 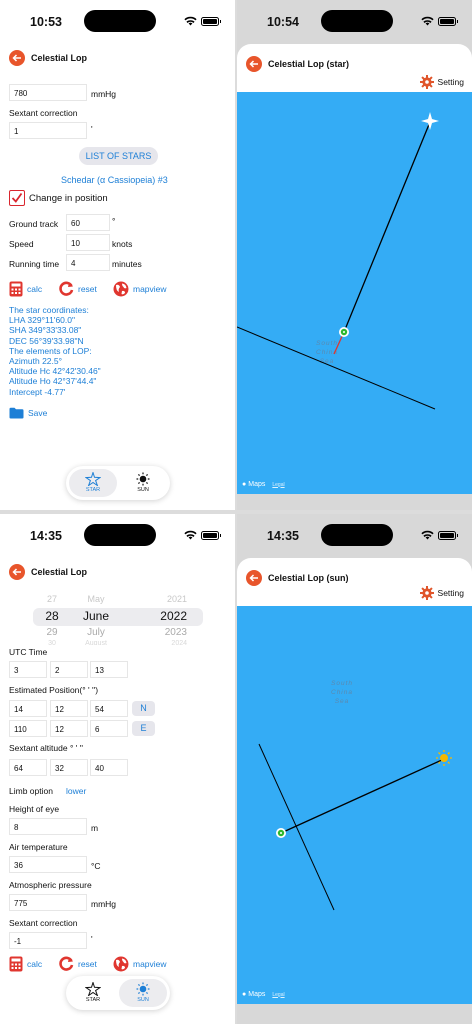 What do you see at coordinates (114, 180) in the screenshot?
I see `selected-star: Schedar (α Cassiopeia) #3` at bounding box center [114, 180].